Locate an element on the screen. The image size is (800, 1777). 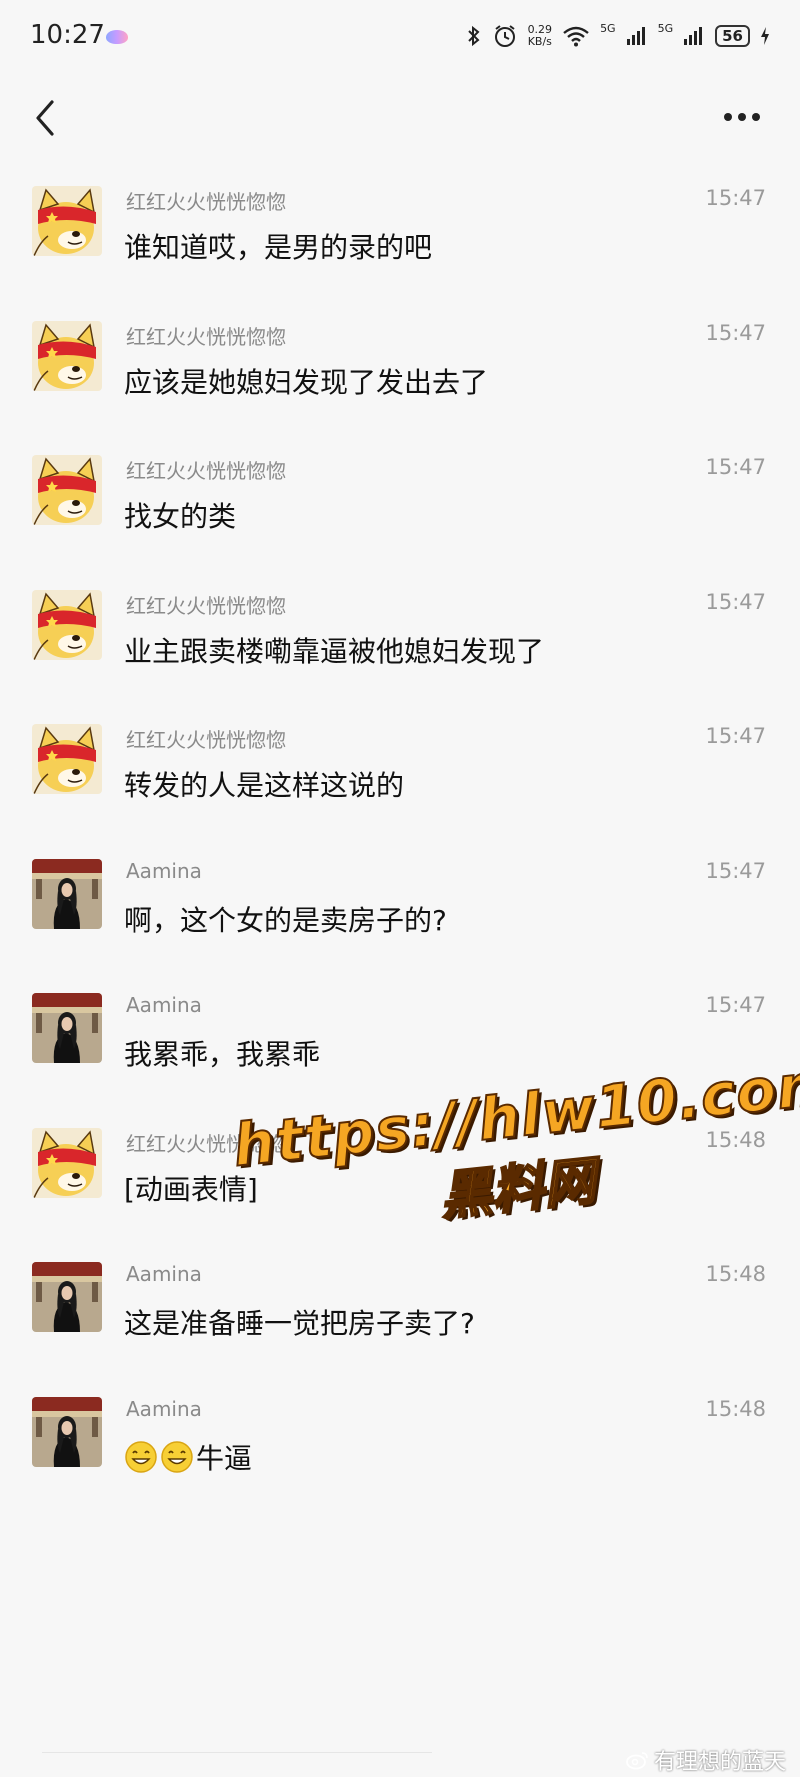
message-body: 啊，这个女的是卖房子的? is located at coordinates (285, 920).